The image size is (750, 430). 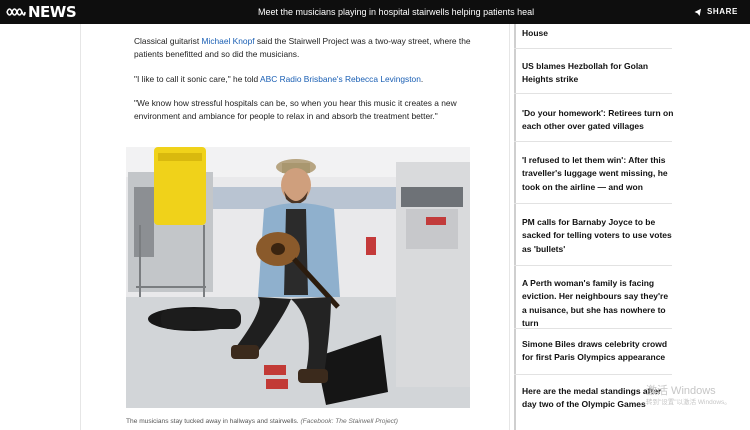 I want to click on abc-logo-icon, so click(x=16, y=12).